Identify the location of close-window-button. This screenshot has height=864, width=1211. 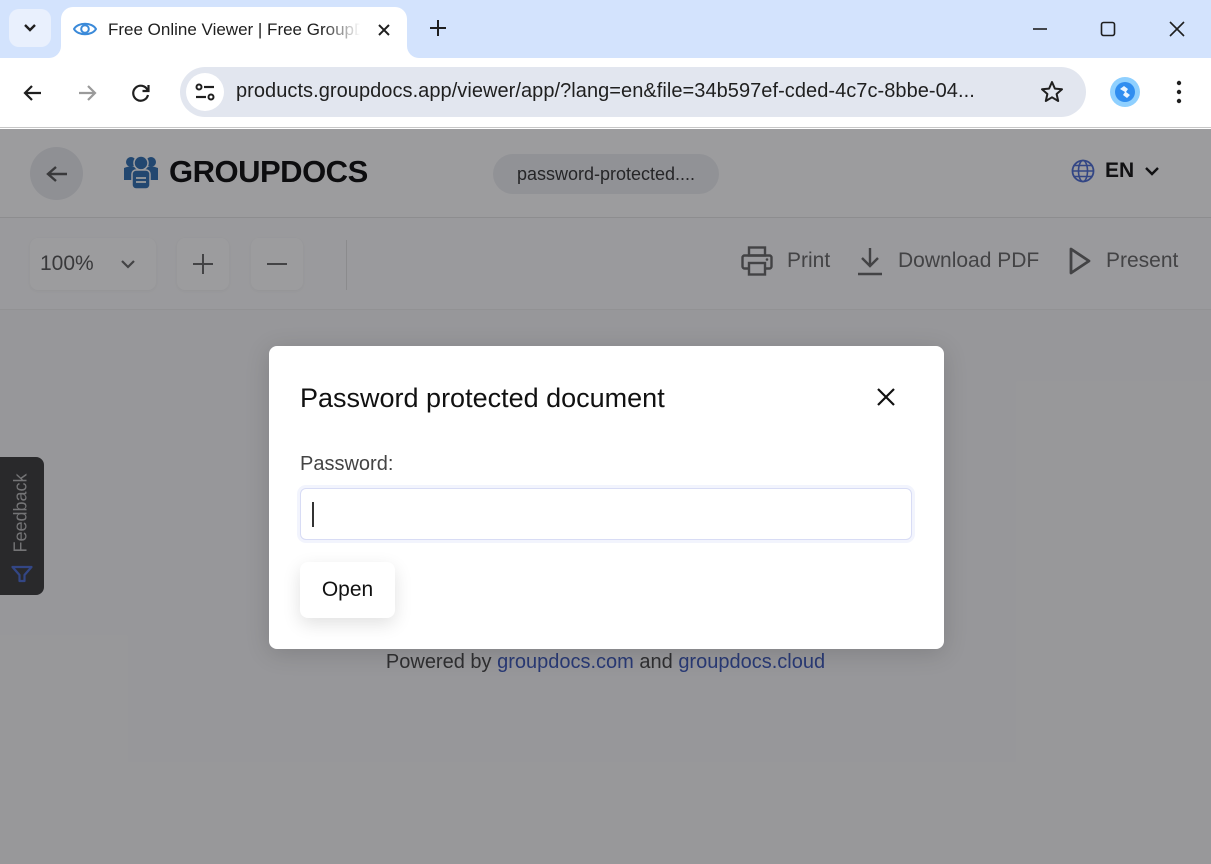
(1177, 29).